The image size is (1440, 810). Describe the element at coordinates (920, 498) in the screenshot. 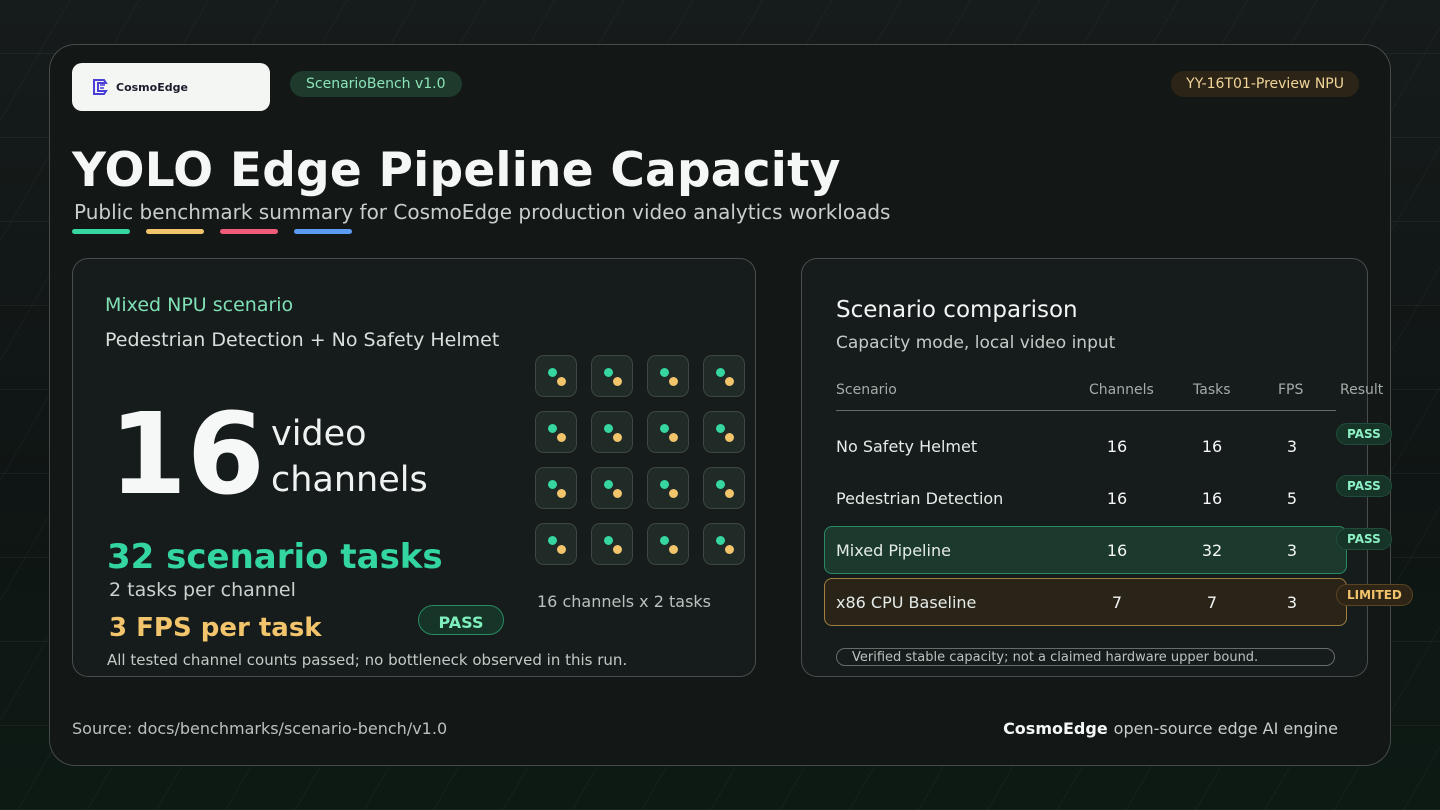

I see `cell-scenario: Pedestrian Detection` at that location.